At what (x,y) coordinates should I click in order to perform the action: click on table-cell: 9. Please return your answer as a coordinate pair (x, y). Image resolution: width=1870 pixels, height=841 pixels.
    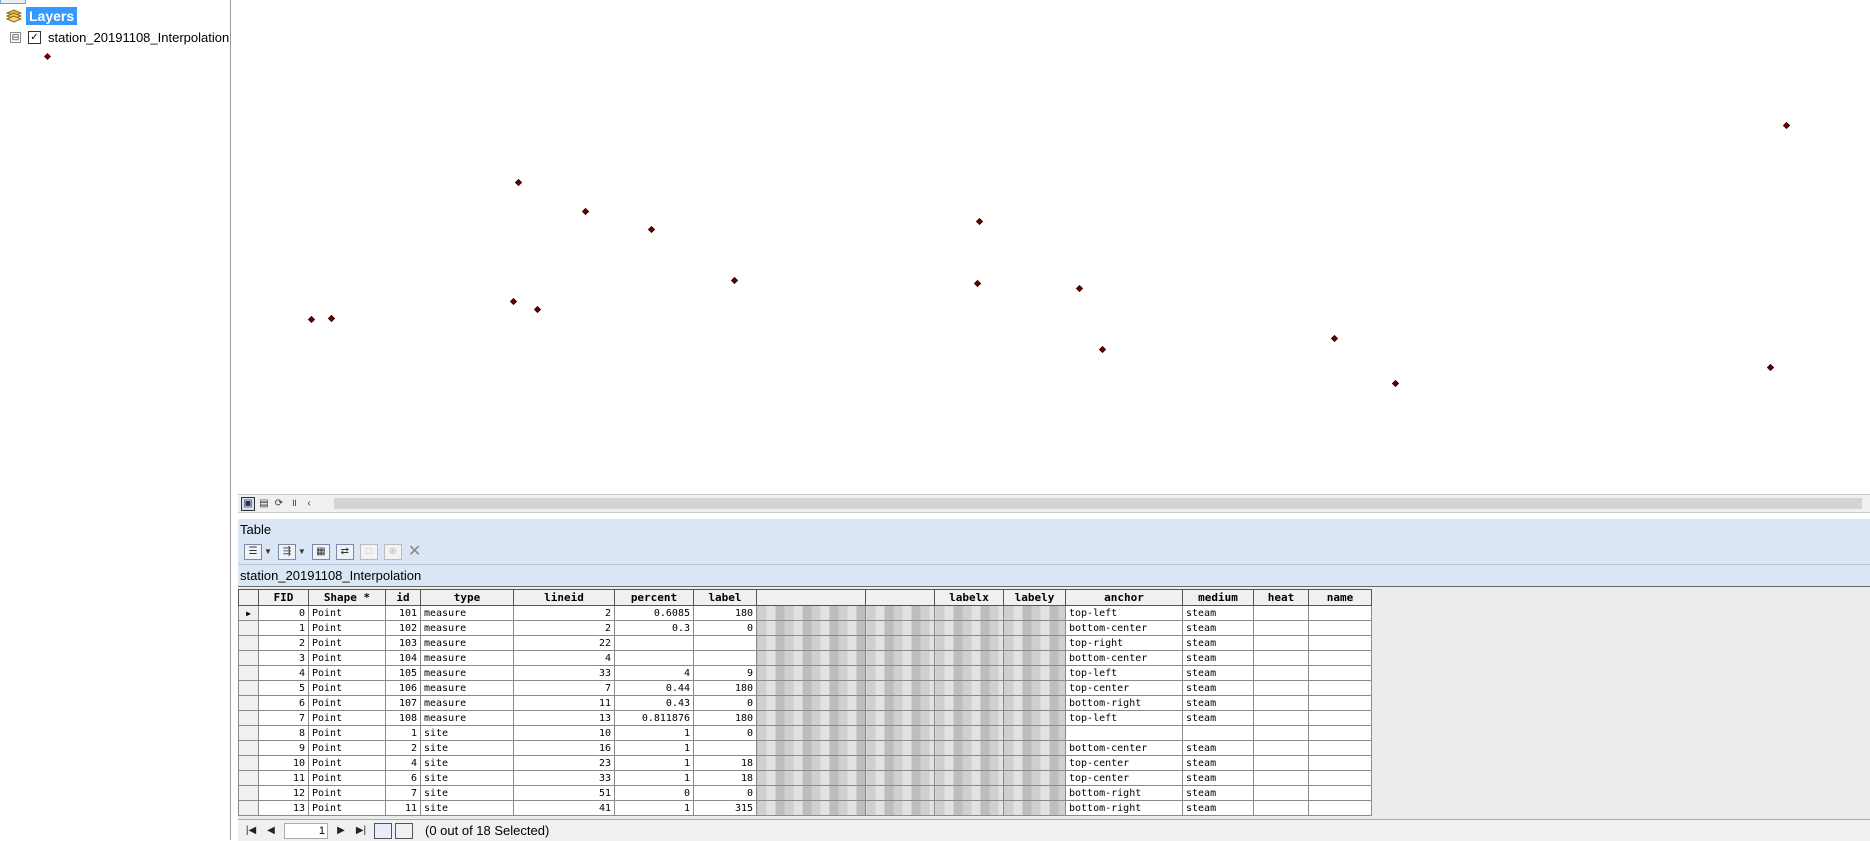
    Looking at the image, I should click on (725, 673).